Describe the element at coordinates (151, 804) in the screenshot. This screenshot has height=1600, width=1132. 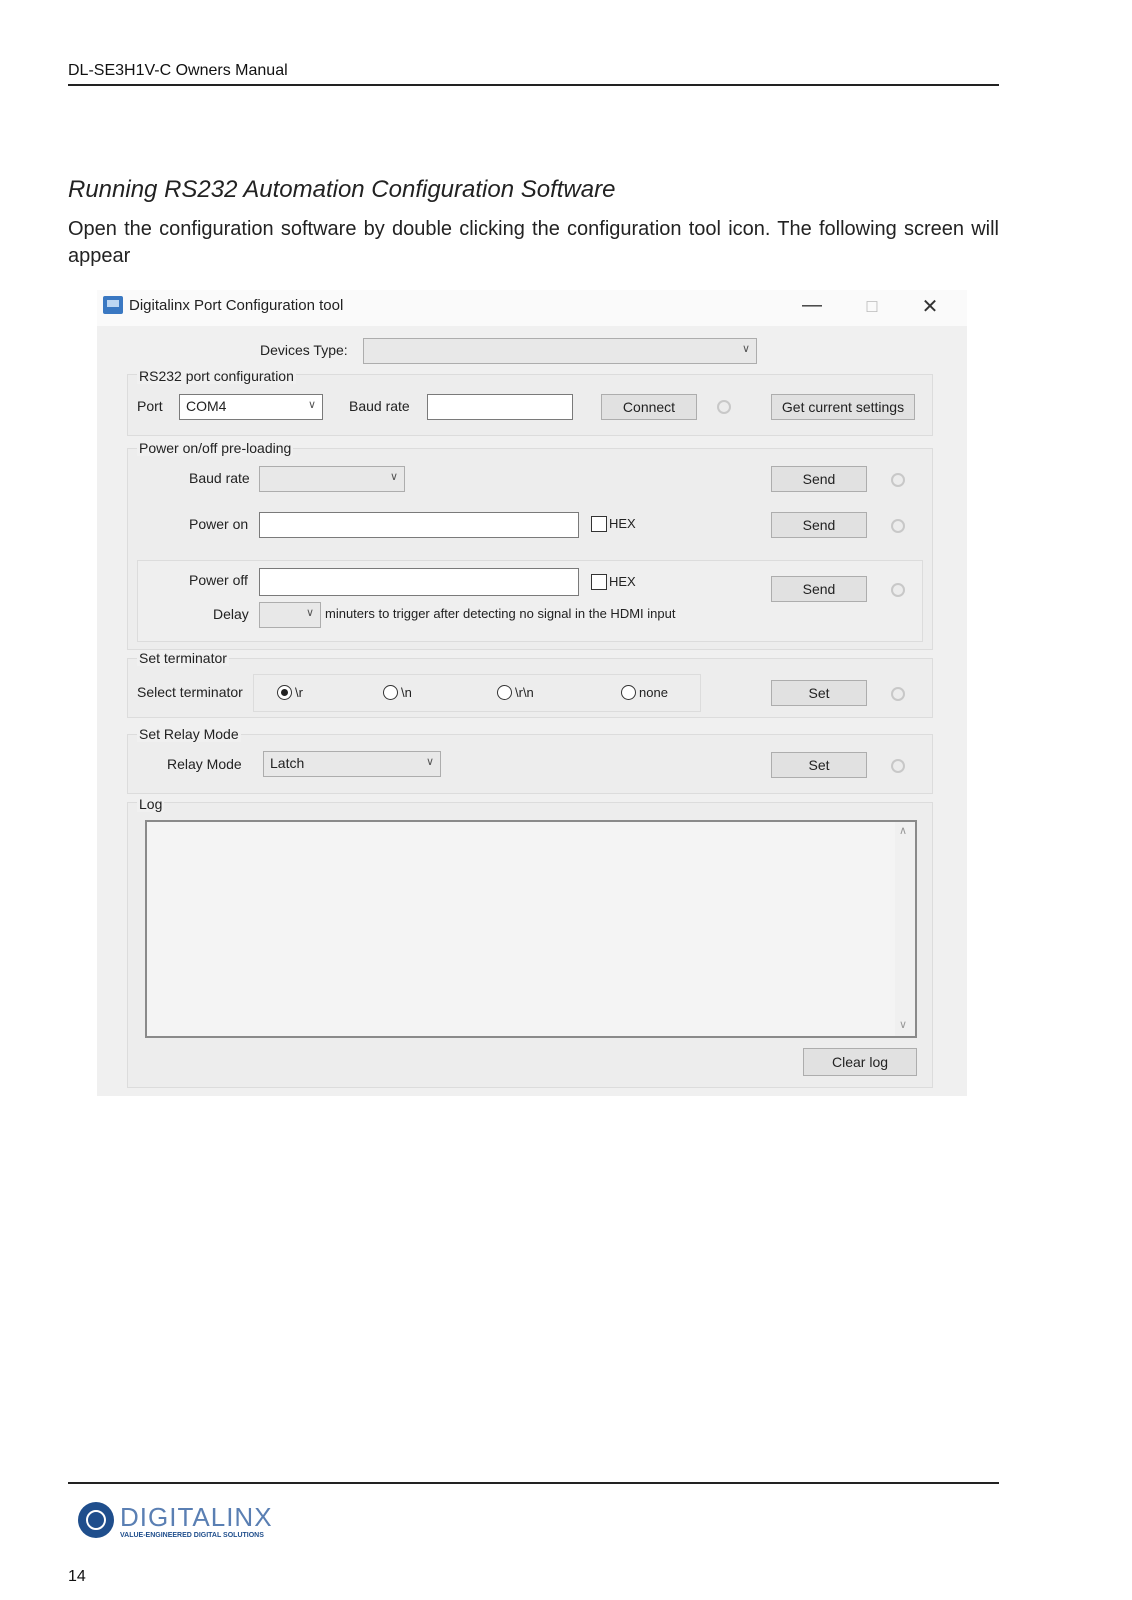
I see `log-group-label: Log` at that location.